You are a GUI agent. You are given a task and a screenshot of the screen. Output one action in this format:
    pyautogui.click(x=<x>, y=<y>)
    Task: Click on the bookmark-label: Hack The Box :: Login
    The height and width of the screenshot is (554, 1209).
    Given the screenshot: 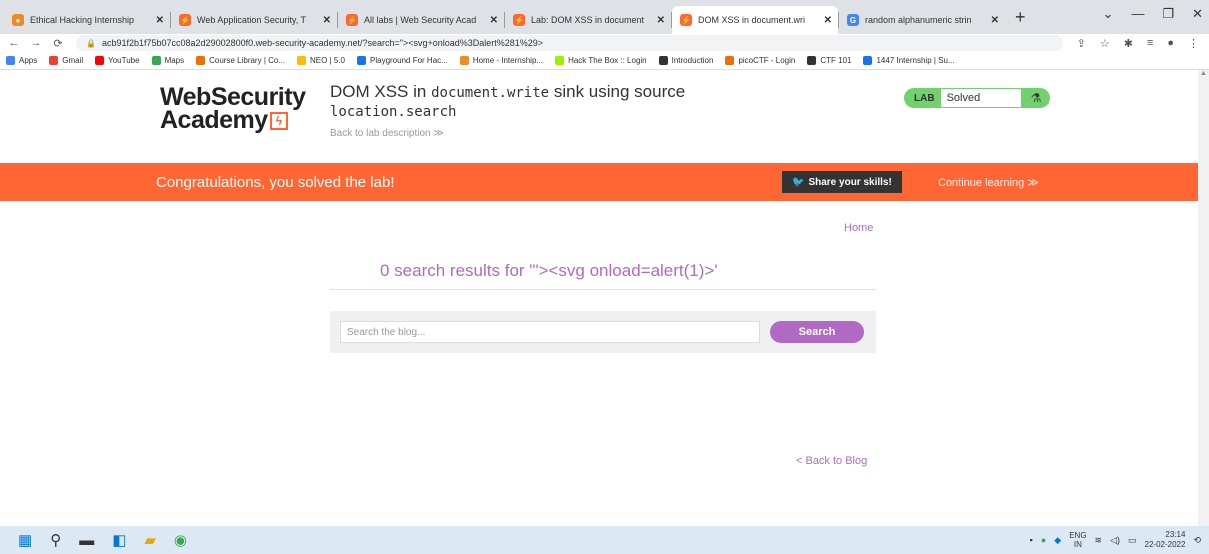 What is the action you would take?
    pyautogui.click(x=607, y=60)
    